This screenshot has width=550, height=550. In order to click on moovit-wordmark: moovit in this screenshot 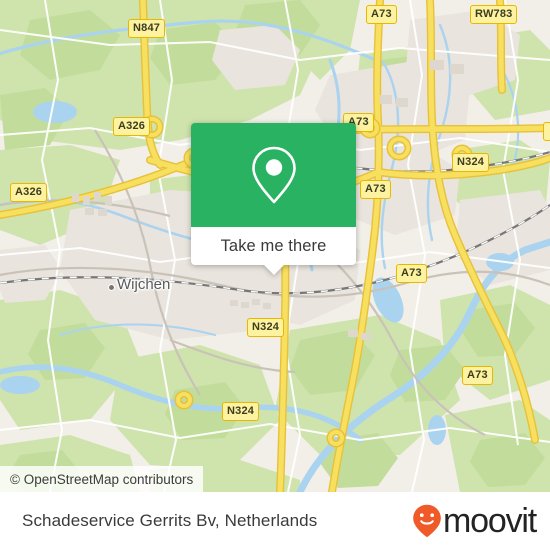, I will do `click(490, 521)`.